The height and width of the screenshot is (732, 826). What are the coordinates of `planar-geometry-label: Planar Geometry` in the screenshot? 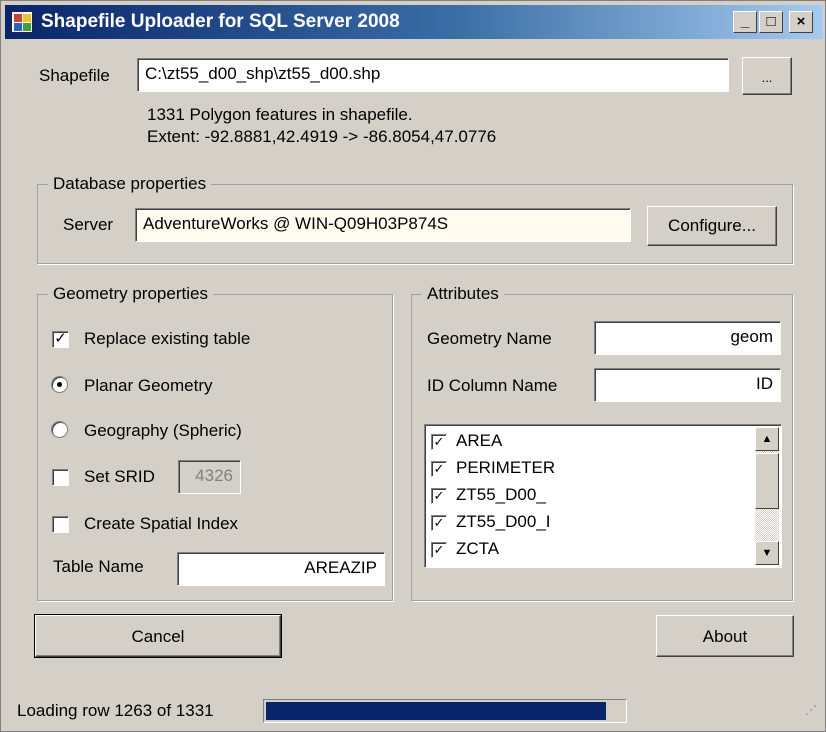 It's located at (148, 386).